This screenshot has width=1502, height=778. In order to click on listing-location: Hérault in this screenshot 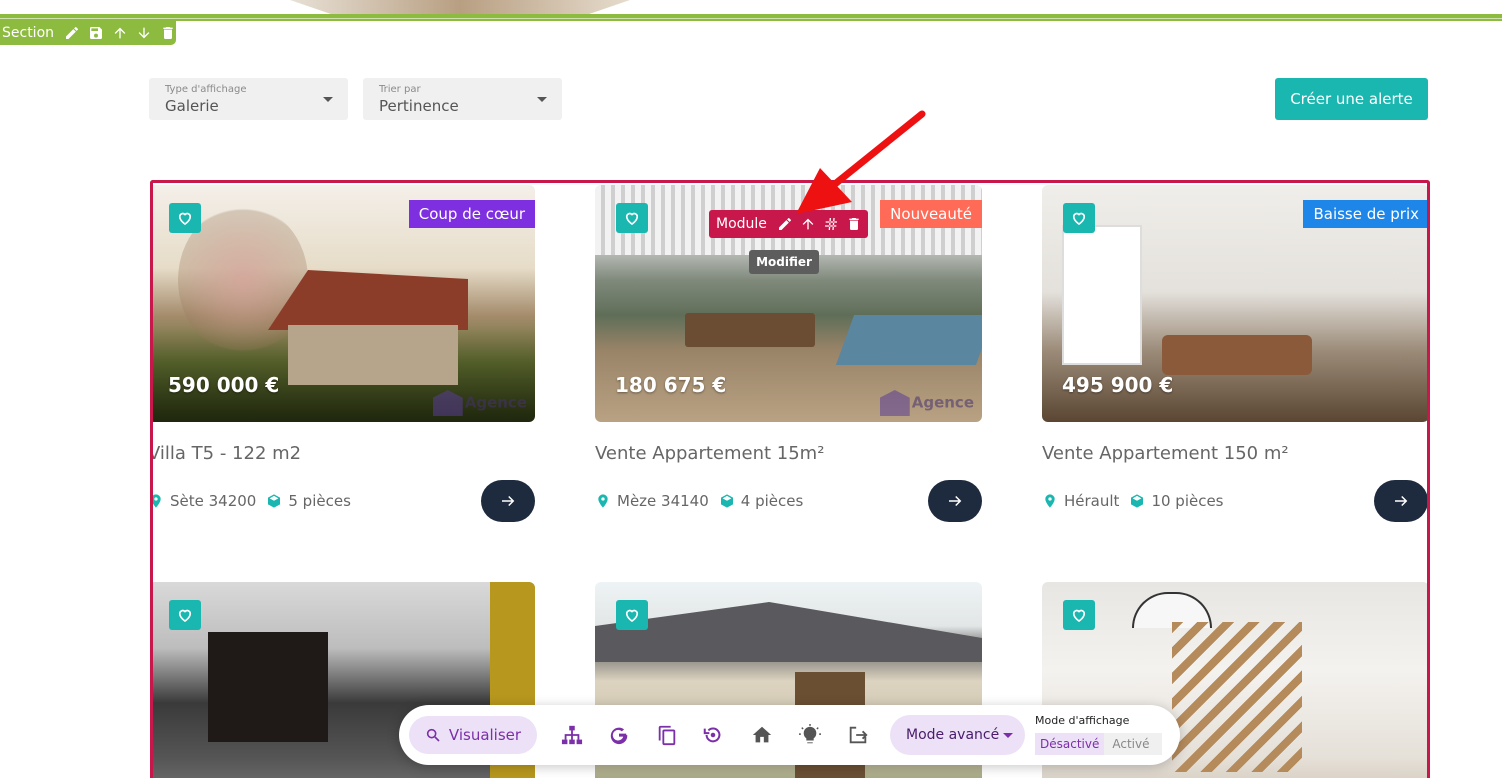, I will do `click(1092, 501)`.